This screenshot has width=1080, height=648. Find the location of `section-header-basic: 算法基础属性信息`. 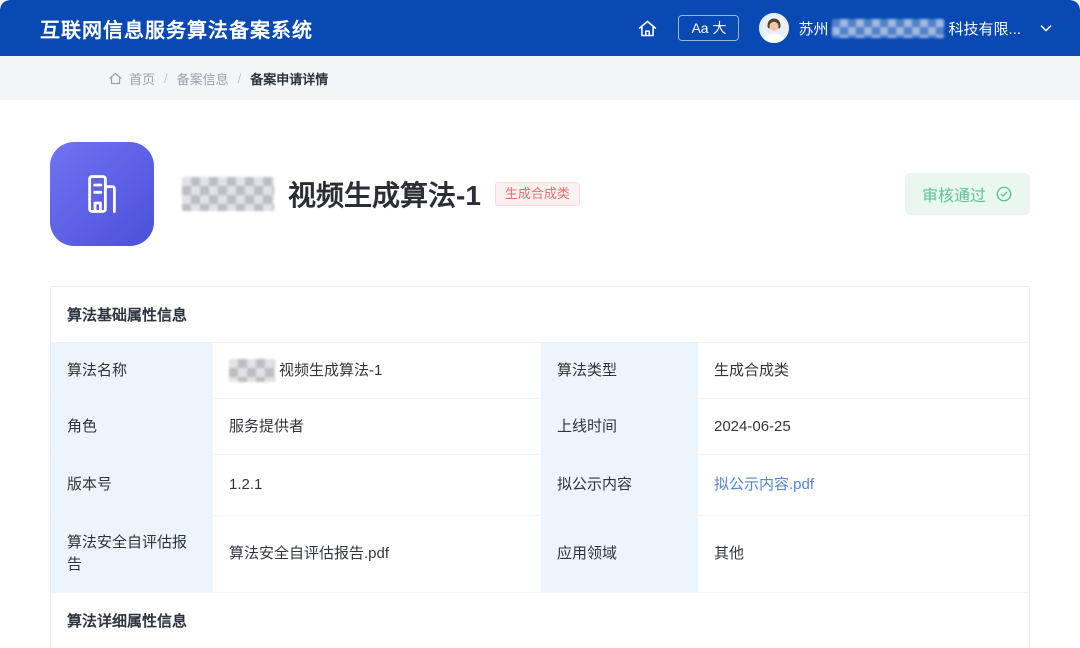

section-header-basic: 算法基础属性信息 is located at coordinates (540, 315).